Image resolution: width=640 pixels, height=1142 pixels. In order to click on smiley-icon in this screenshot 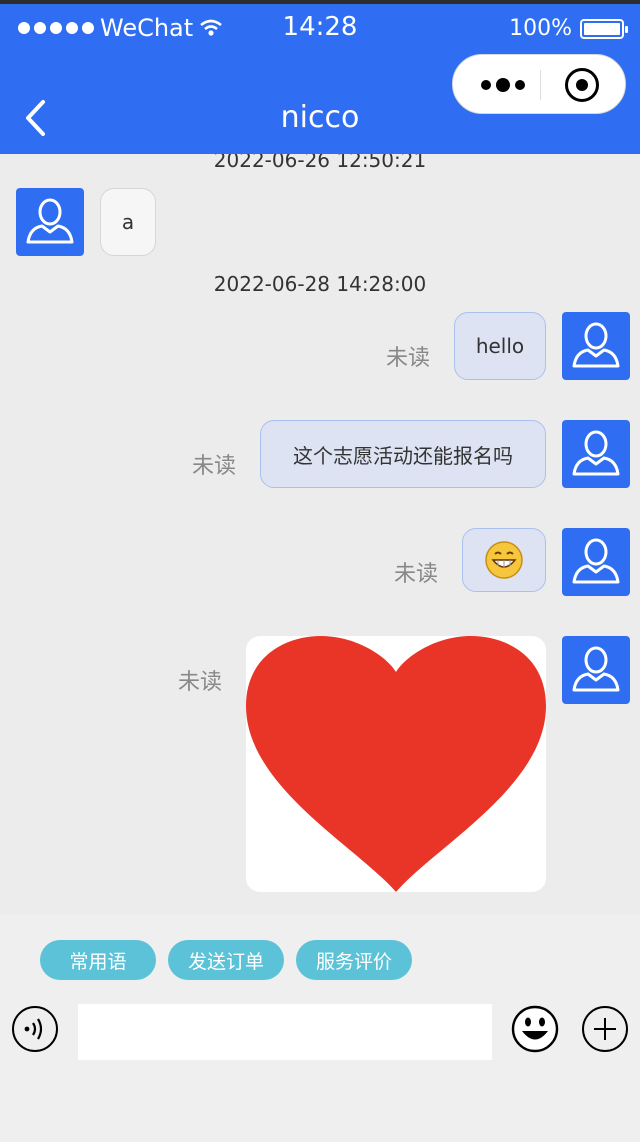, I will do `click(535, 1029)`.